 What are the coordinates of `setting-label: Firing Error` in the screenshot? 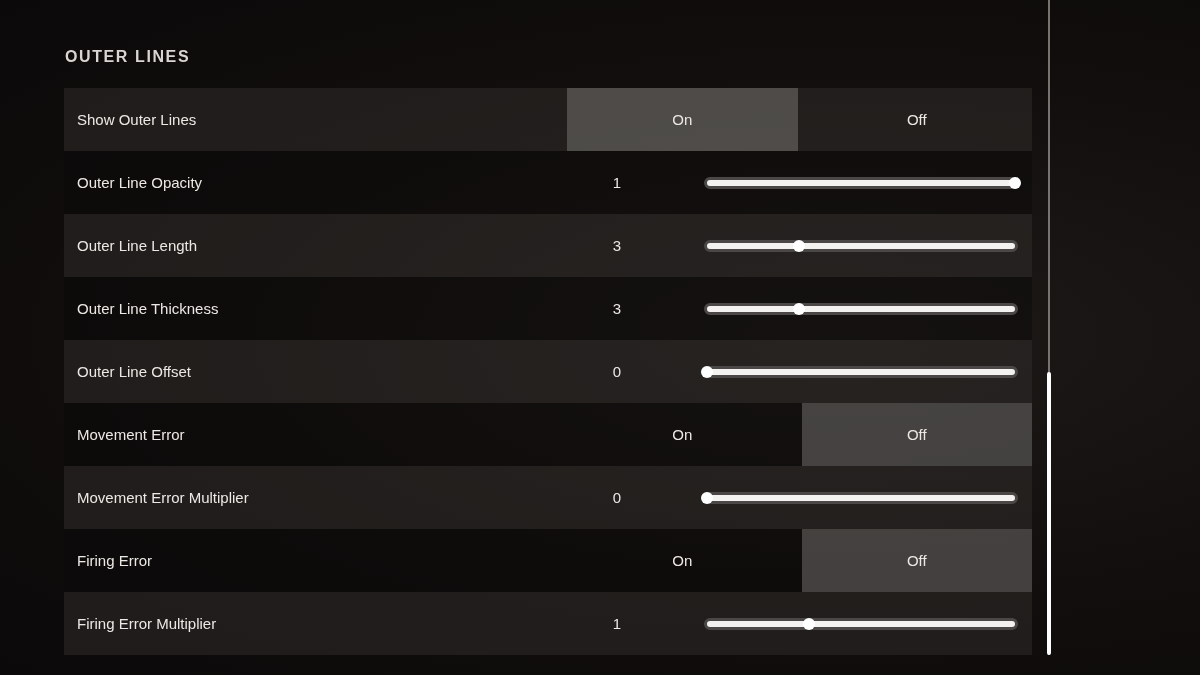 It's located at (114, 560).